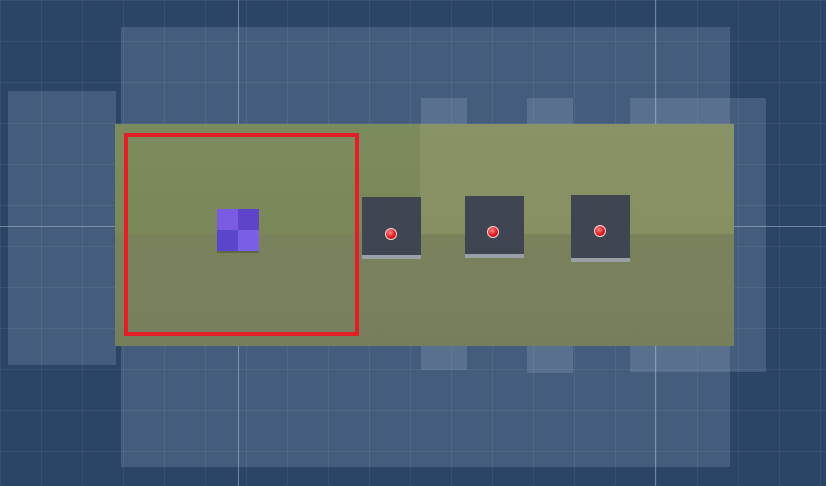 The height and width of the screenshot is (486, 826). What do you see at coordinates (62, 228) in the screenshot?
I see `translucent-pane-left` at bounding box center [62, 228].